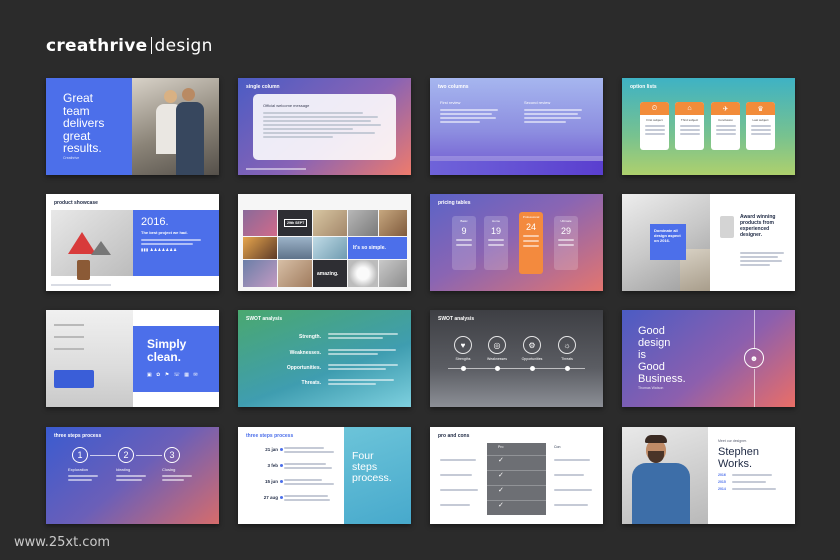 Image resolution: width=840 pixels, height=560 pixels. What do you see at coordinates (722, 482) in the screenshot?
I see `year-label: 2015` at bounding box center [722, 482].